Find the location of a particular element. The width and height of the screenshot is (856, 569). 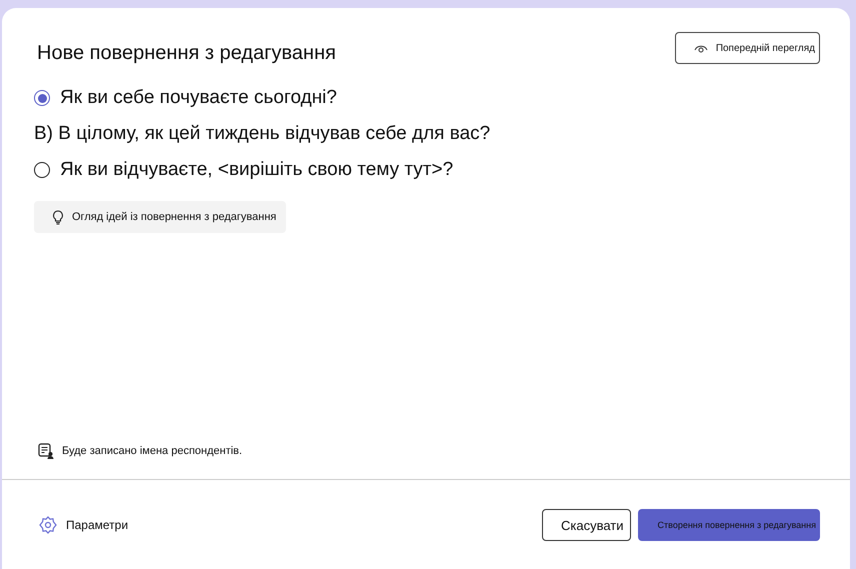

list-person-icon is located at coordinates (46, 451).